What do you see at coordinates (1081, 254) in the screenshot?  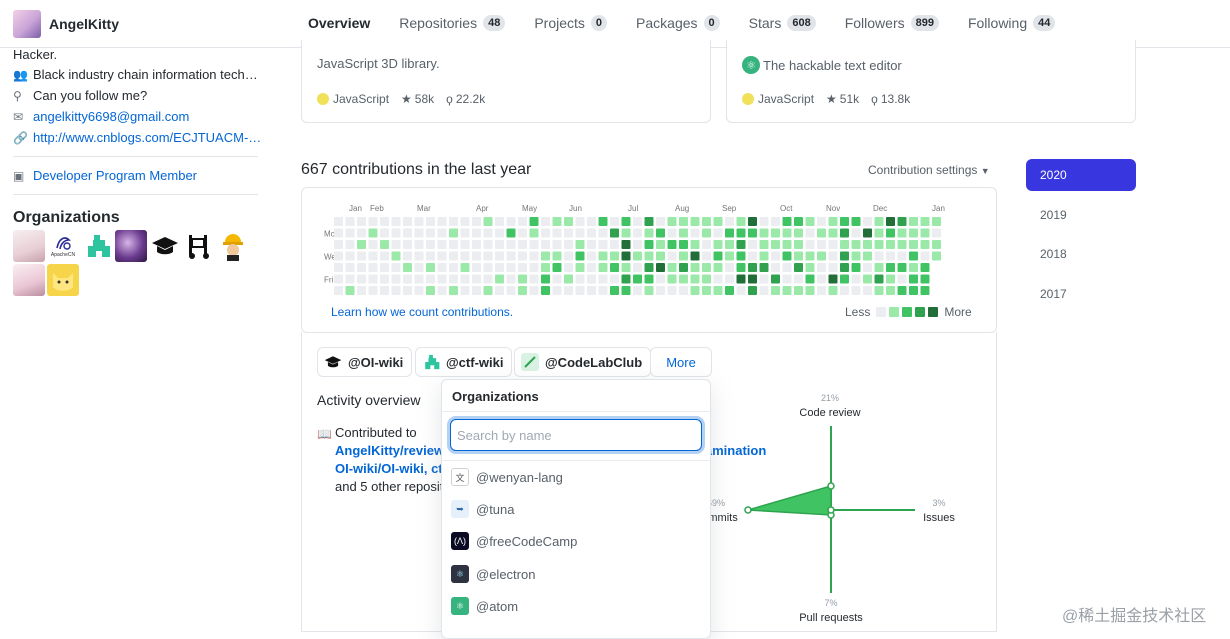 I see `year-2018: 2018` at bounding box center [1081, 254].